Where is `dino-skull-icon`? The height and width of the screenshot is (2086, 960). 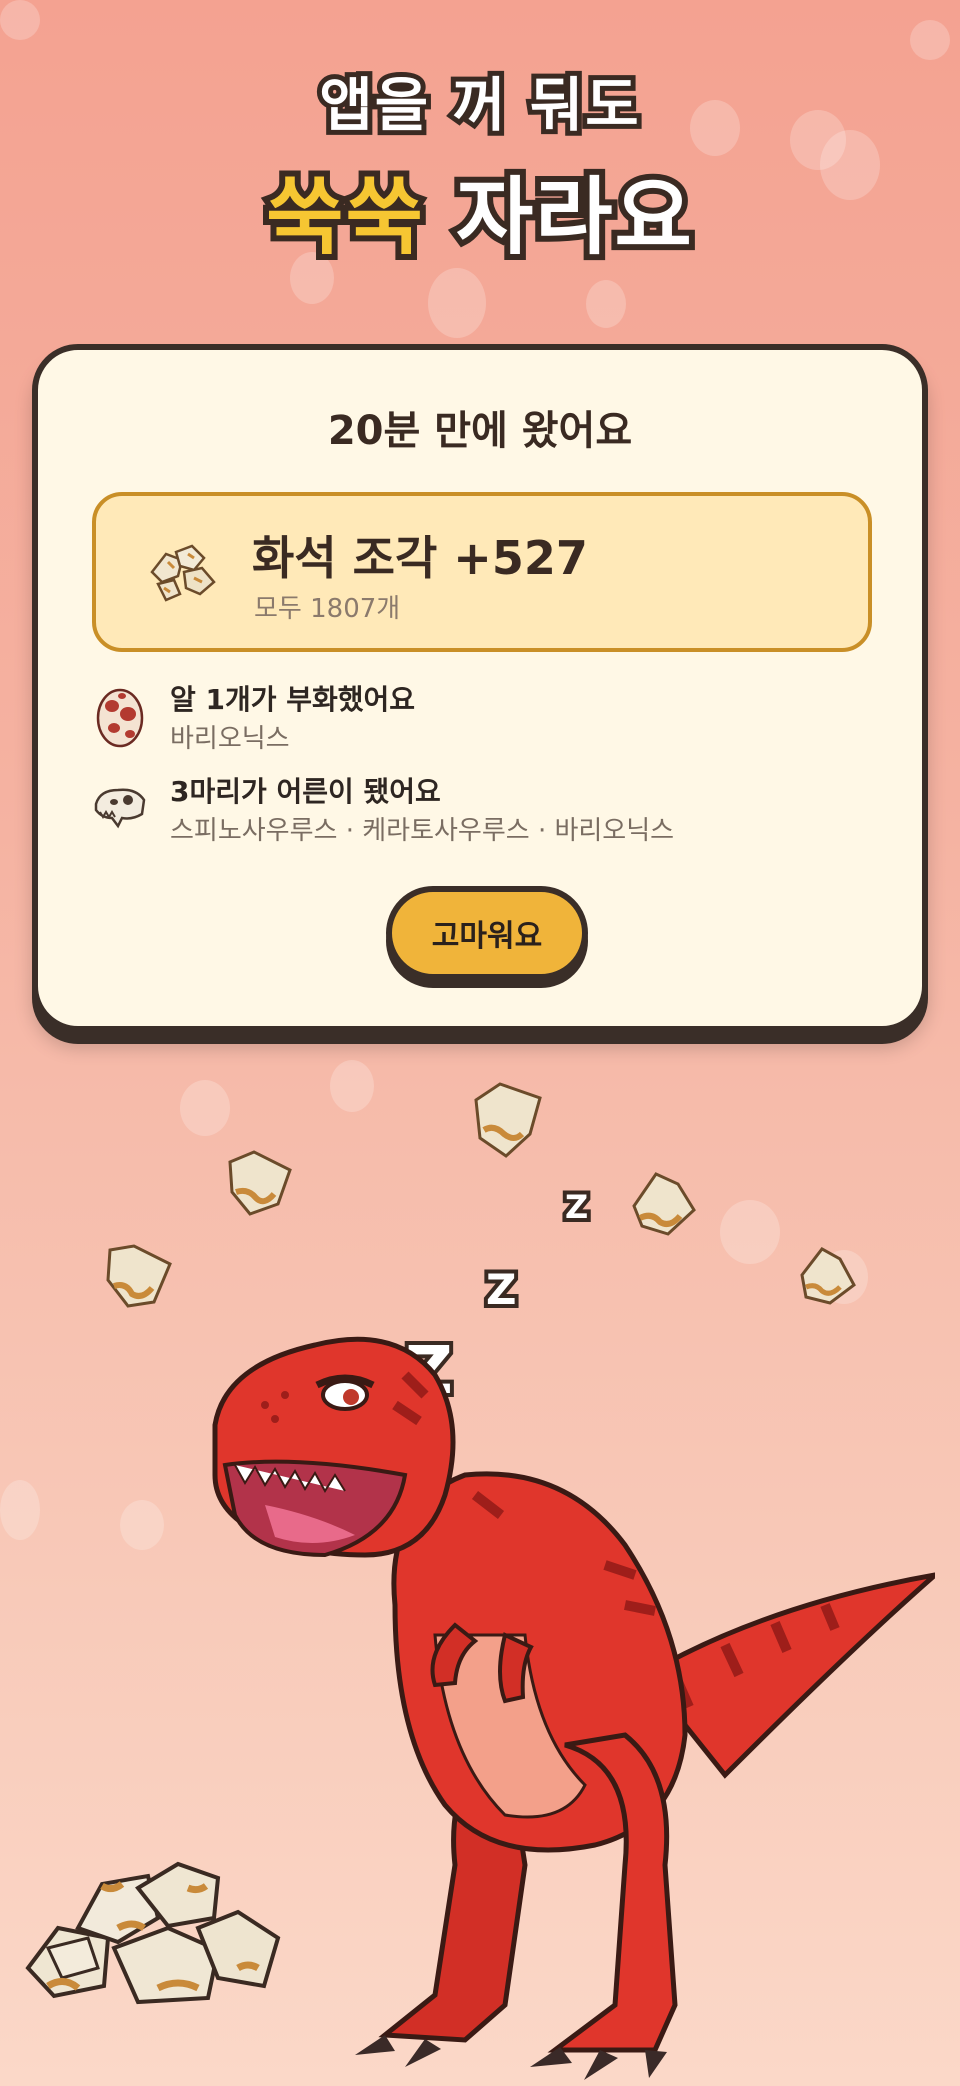
dino-skull-icon is located at coordinates (120, 808).